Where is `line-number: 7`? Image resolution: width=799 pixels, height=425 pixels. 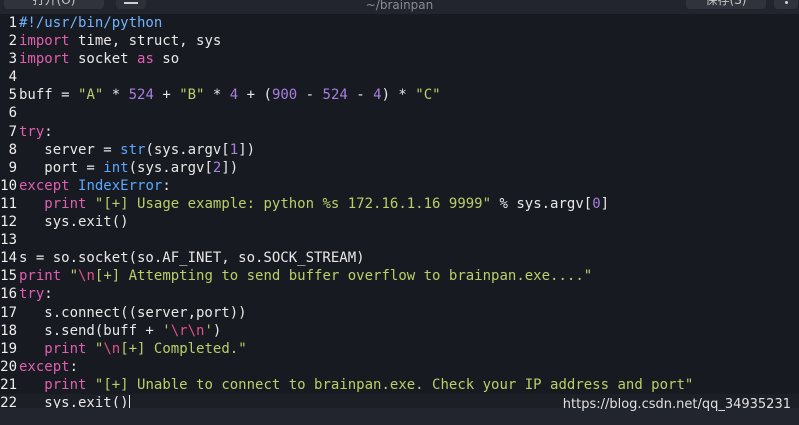
line-number: 7 is located at coordinates (12, 131).